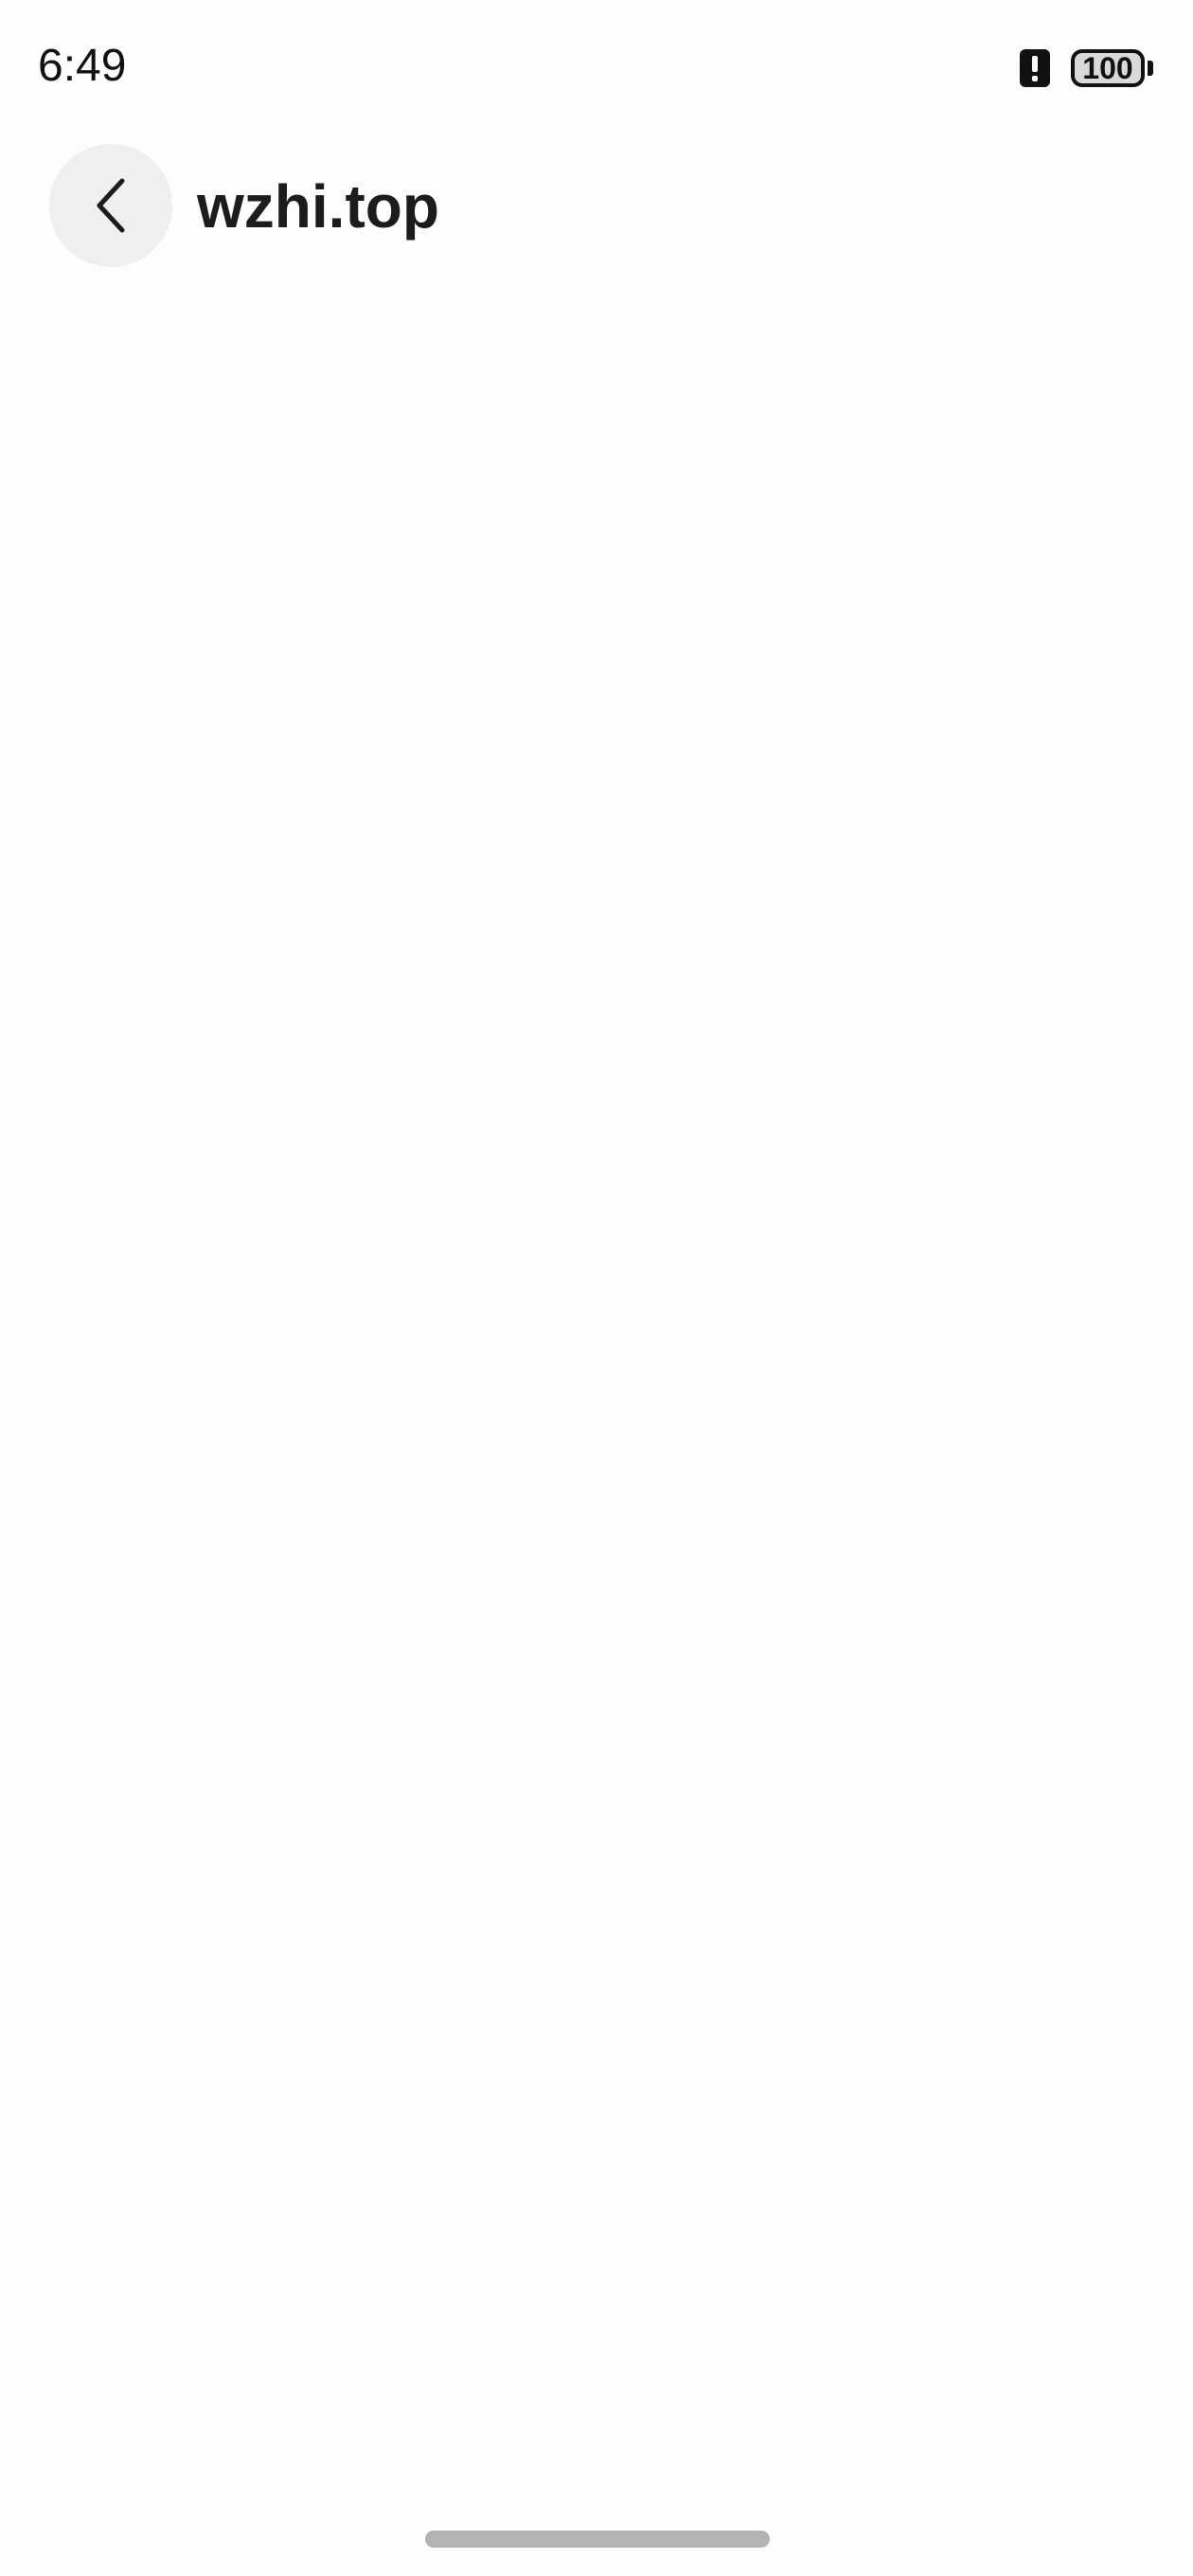 The image size is (1193, 2576). What do you see at coordinates (318, 206) in the screenshot?
I see `page-title: wzhi.top` at bounding box center [318, 206].